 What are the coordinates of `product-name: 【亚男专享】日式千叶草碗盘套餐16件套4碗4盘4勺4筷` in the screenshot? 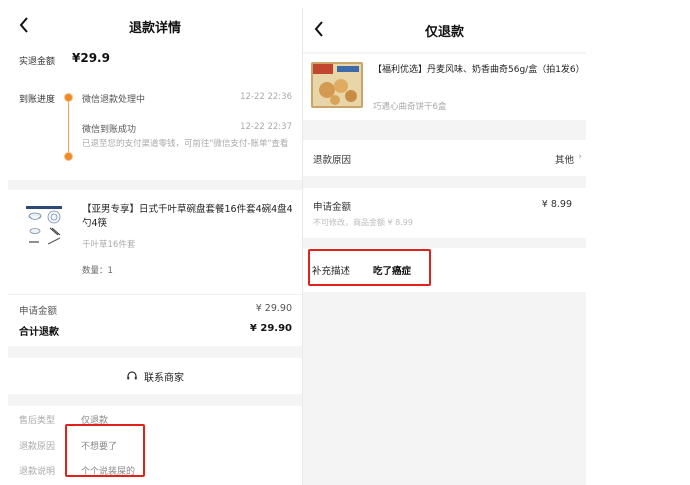 It's located at (187, 216).